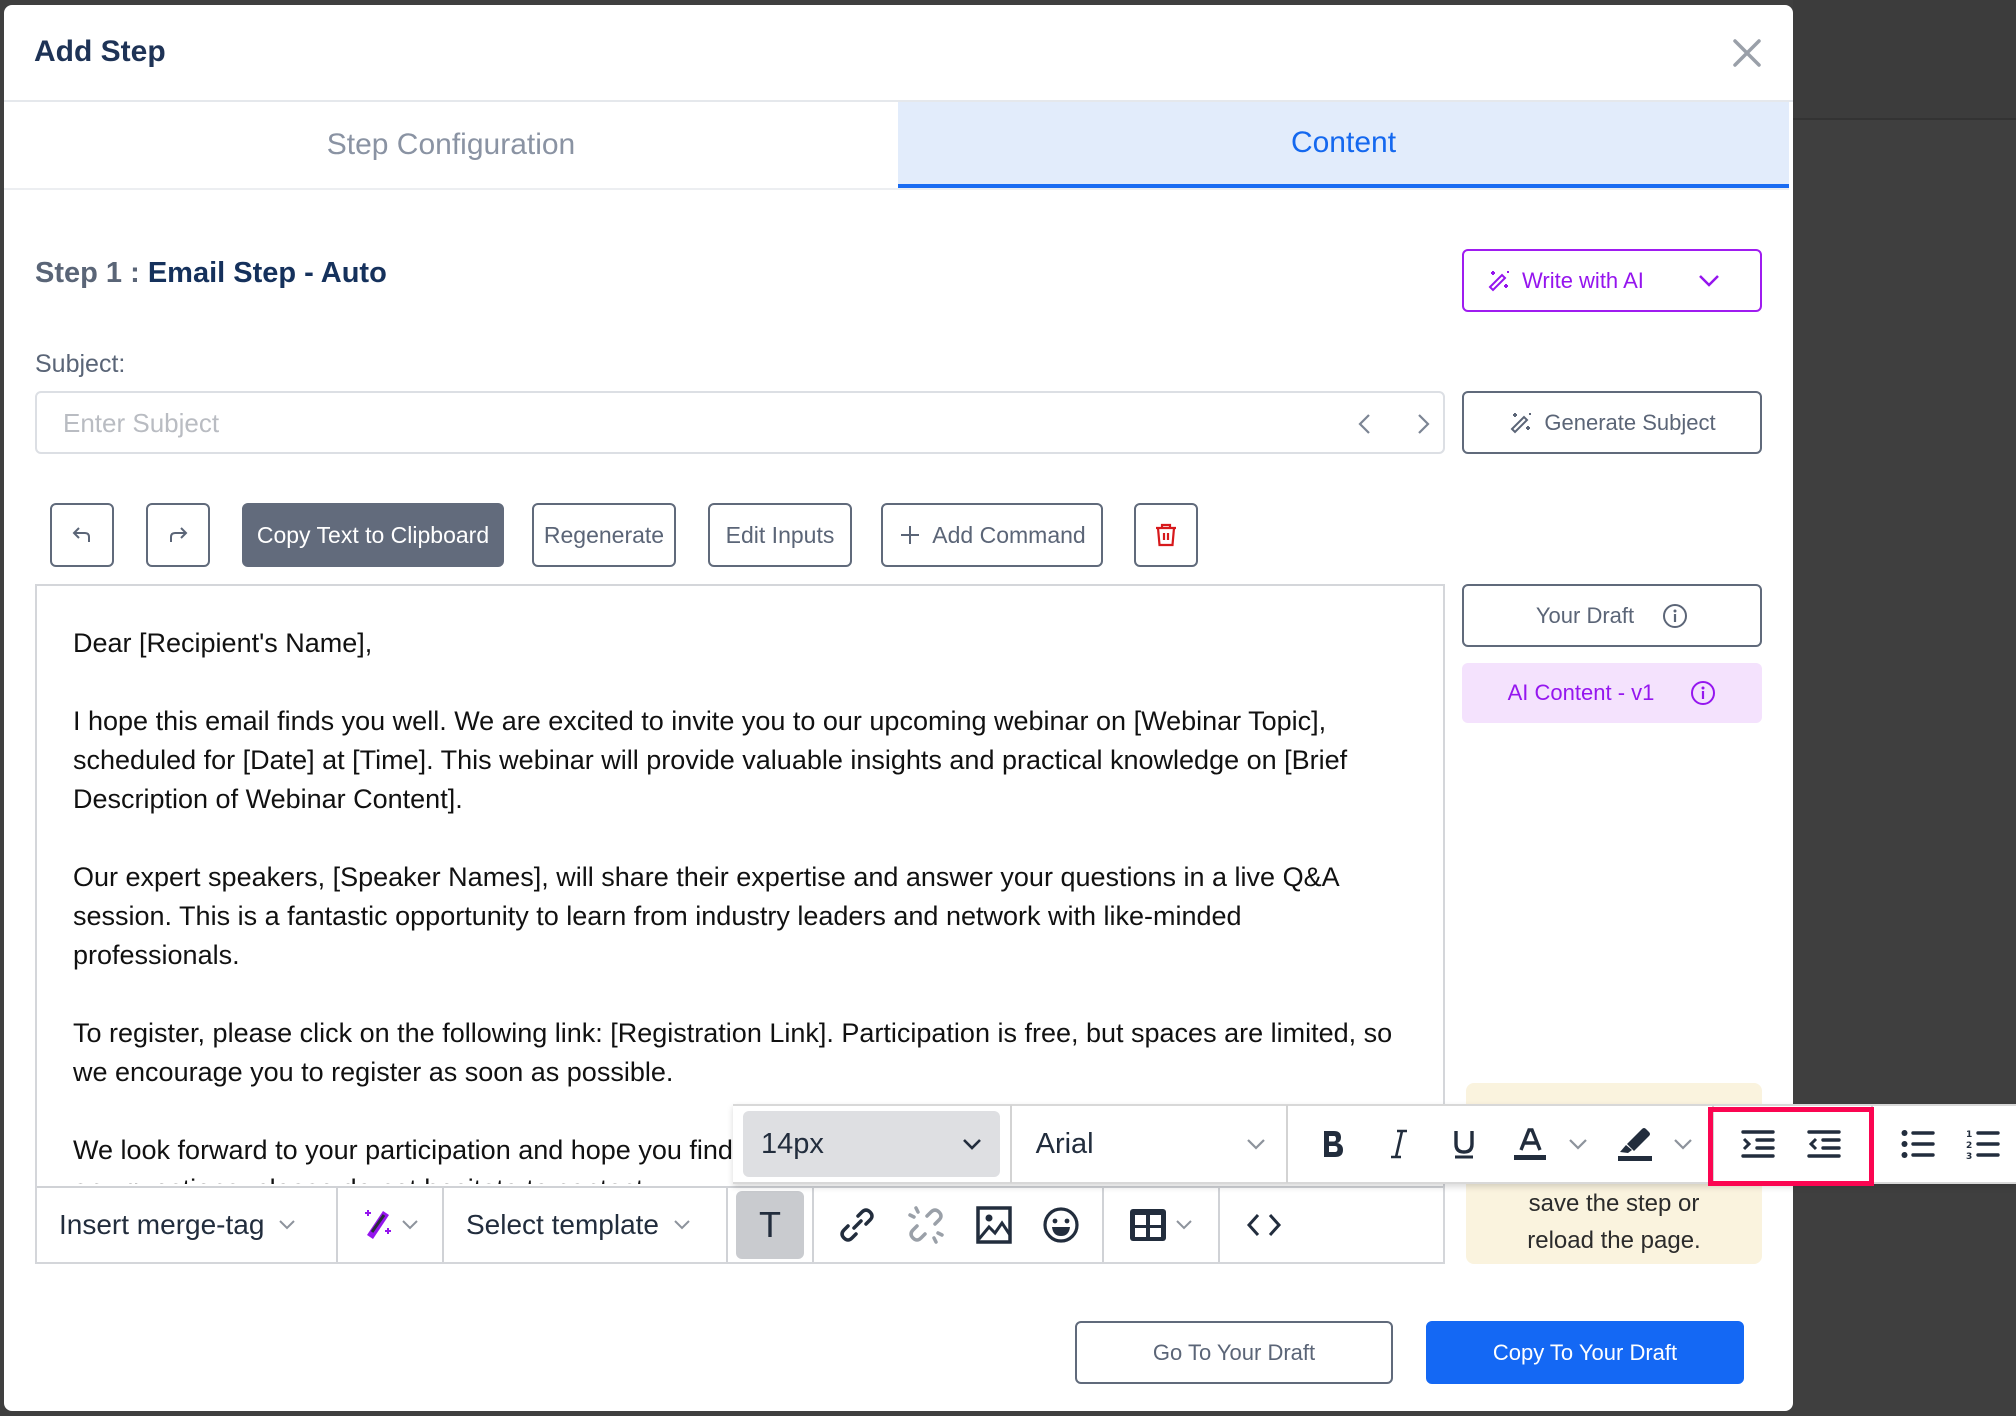 This screenshot has width=2016, height=1416. Describe the element at coordinates (1343, 145) in the screenshot. I see `tab-content: Content` at that location.